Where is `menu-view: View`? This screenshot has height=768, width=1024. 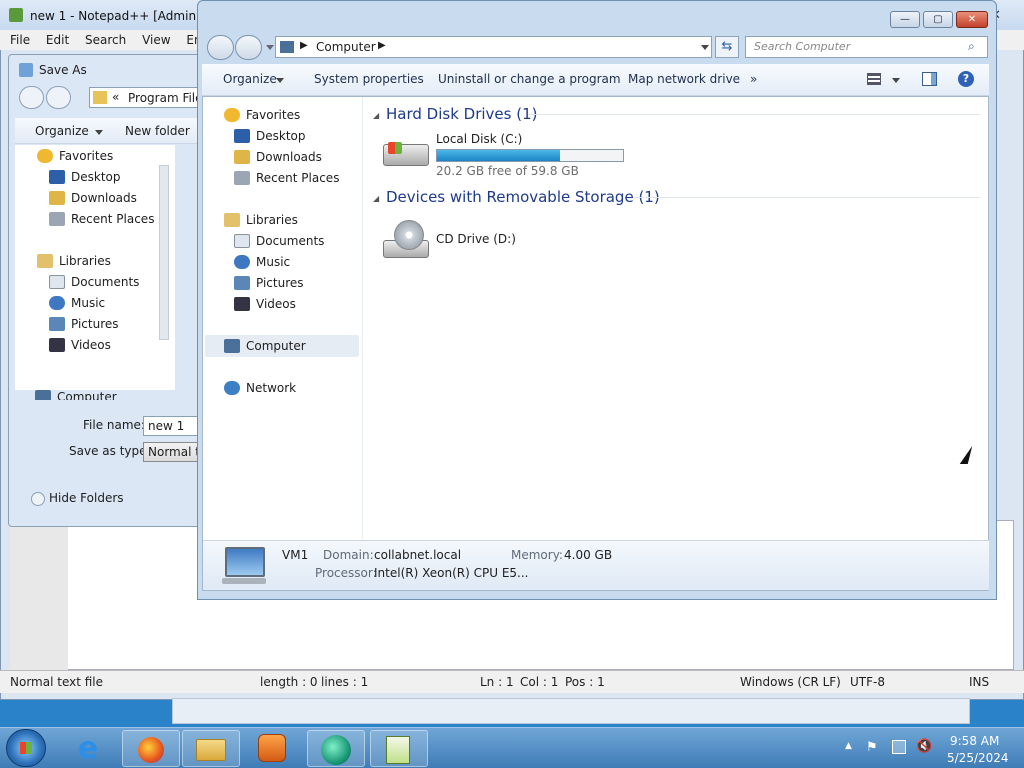 menu-view: View is located at coordinates (156, 40).